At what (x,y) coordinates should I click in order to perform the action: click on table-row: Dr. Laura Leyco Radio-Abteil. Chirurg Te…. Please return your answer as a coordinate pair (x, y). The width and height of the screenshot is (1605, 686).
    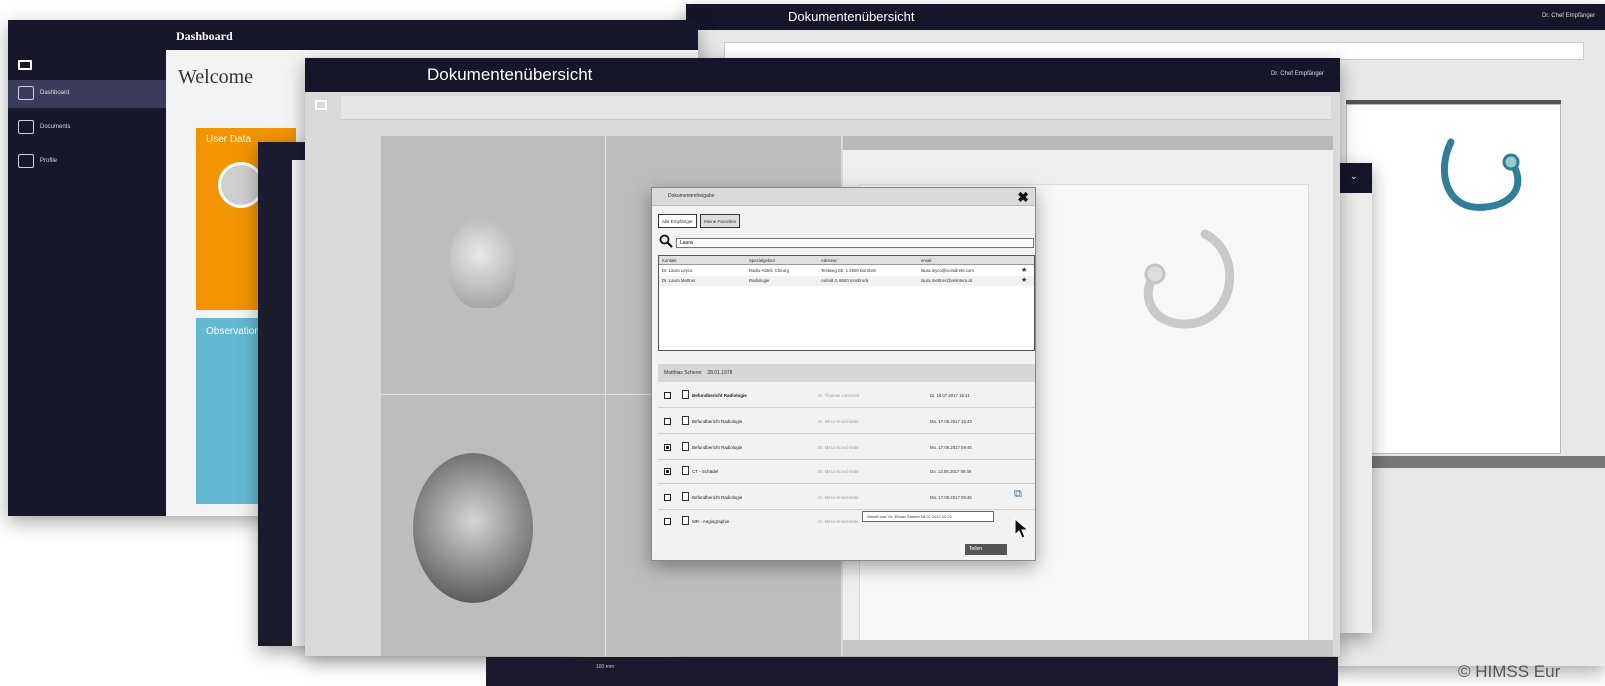
    Looking at the image, I should click on (846, 271).